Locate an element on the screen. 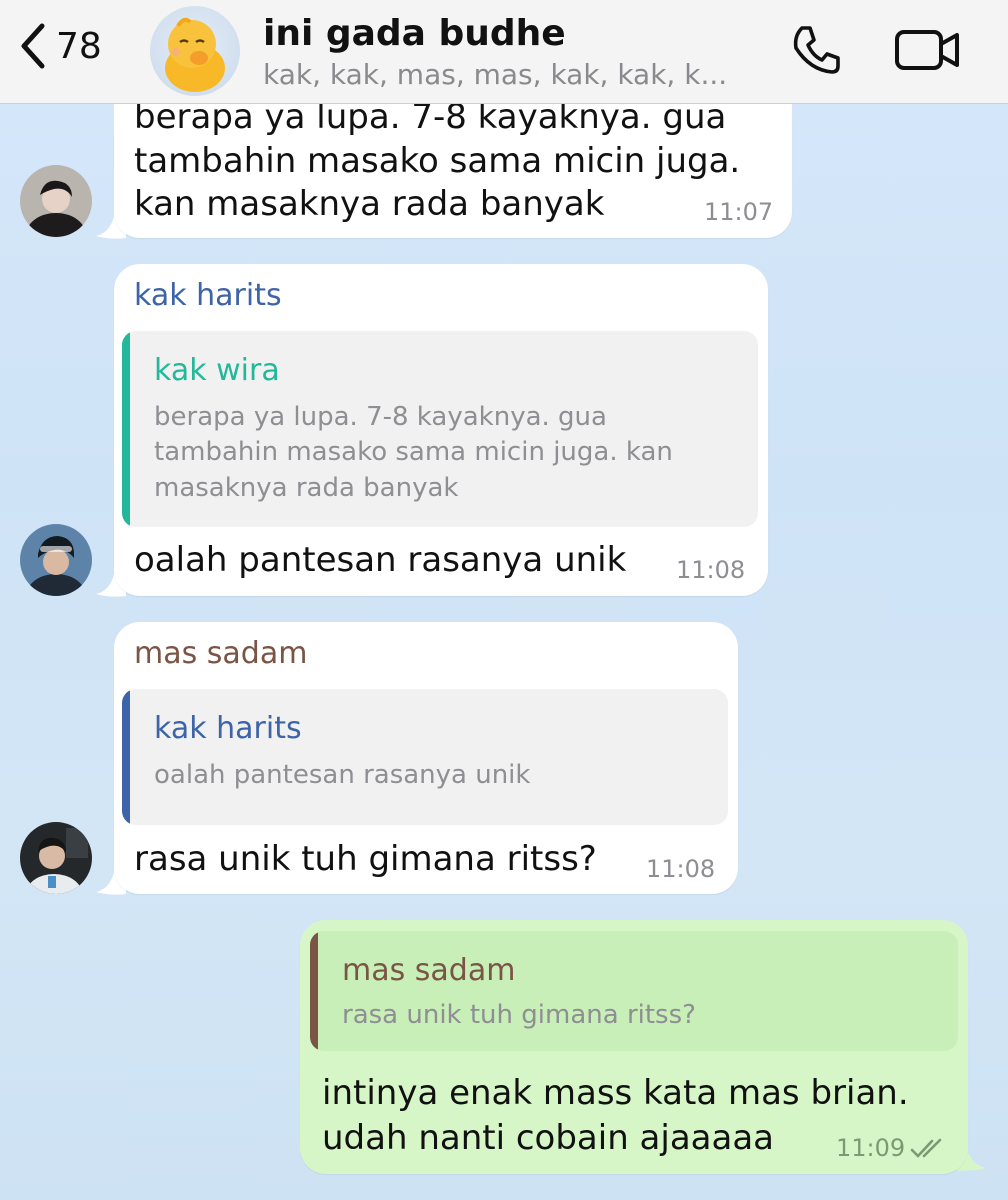  reply-text: rasa unik tuh gimana ritss? is located at coordinates (519, 1015).